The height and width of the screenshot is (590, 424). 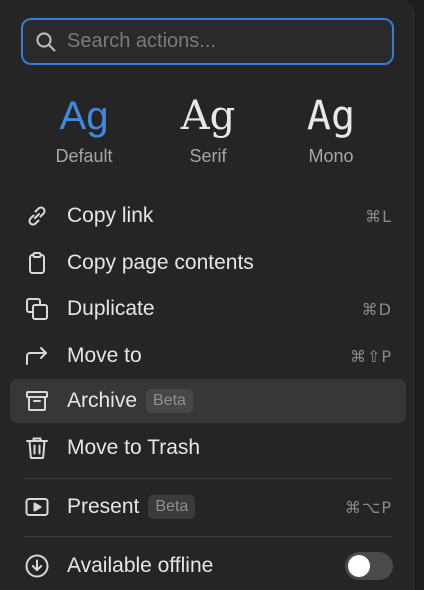 What do you see at coordinates (104, 355) in the screenshot?
I see `menu-item-label: Move to` at bounding box center [104, 355].